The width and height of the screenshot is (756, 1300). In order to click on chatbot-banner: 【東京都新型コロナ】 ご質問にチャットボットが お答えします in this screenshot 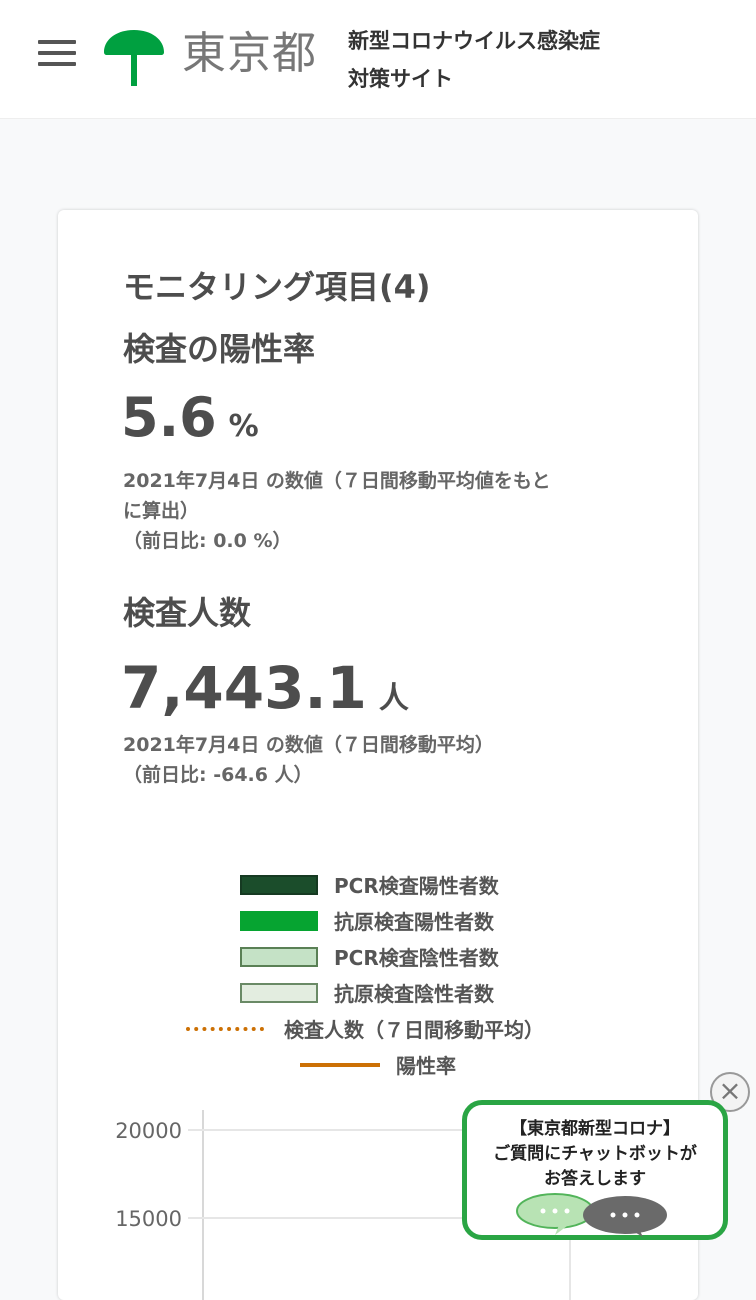, I will do `click(595, 1170)`.